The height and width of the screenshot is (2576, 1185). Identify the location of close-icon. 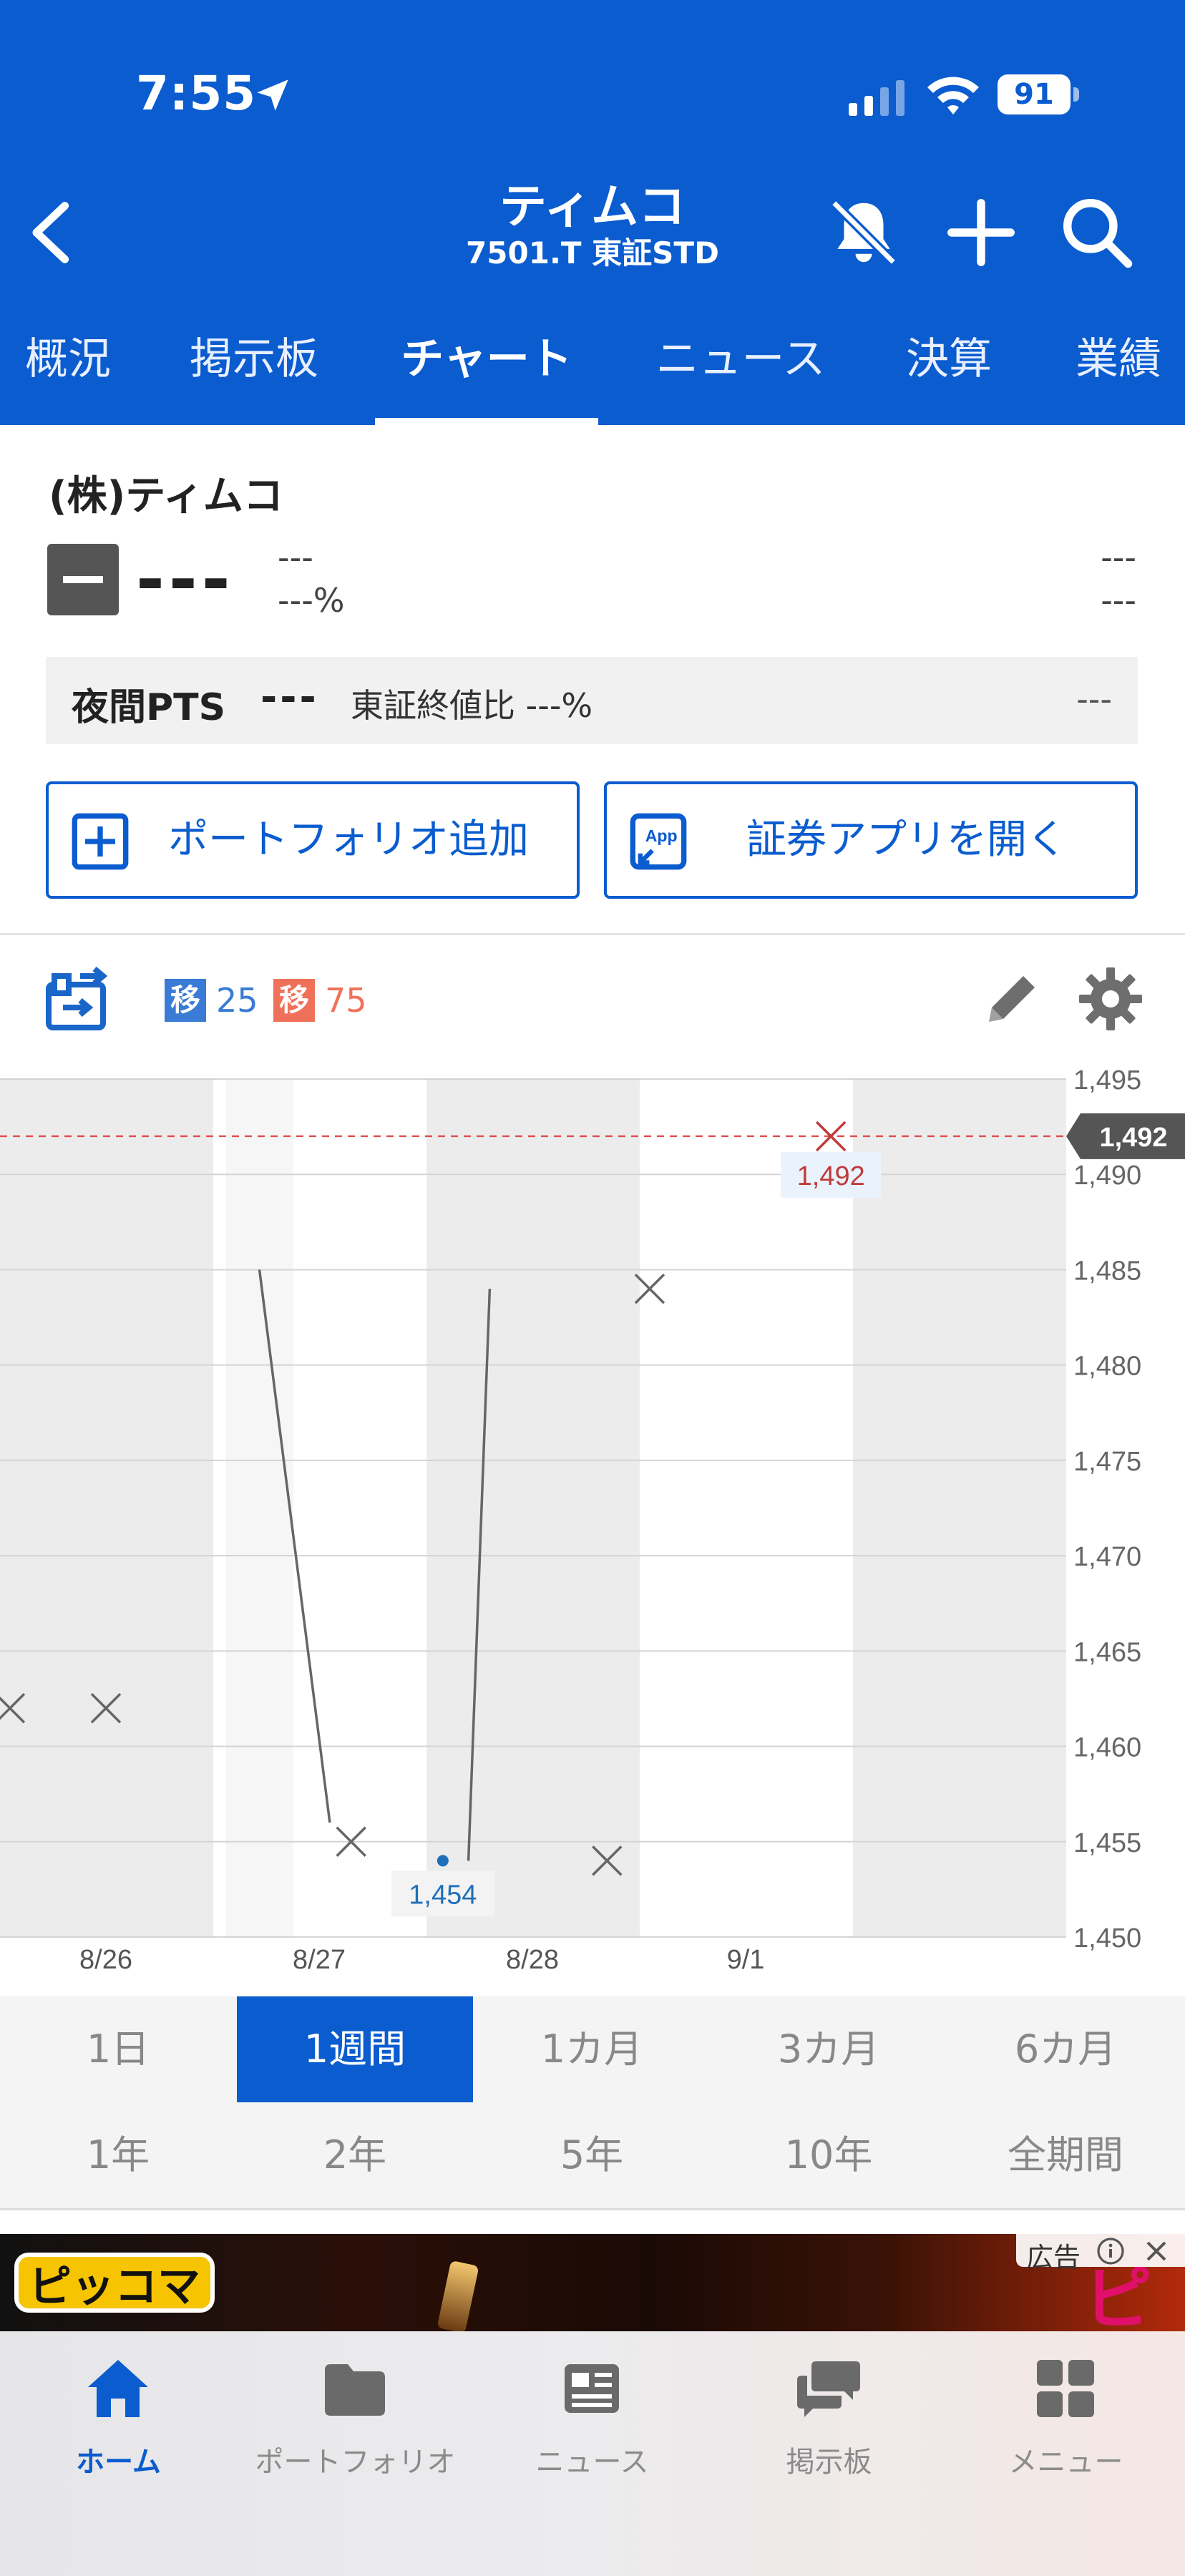
(1156, 2251).